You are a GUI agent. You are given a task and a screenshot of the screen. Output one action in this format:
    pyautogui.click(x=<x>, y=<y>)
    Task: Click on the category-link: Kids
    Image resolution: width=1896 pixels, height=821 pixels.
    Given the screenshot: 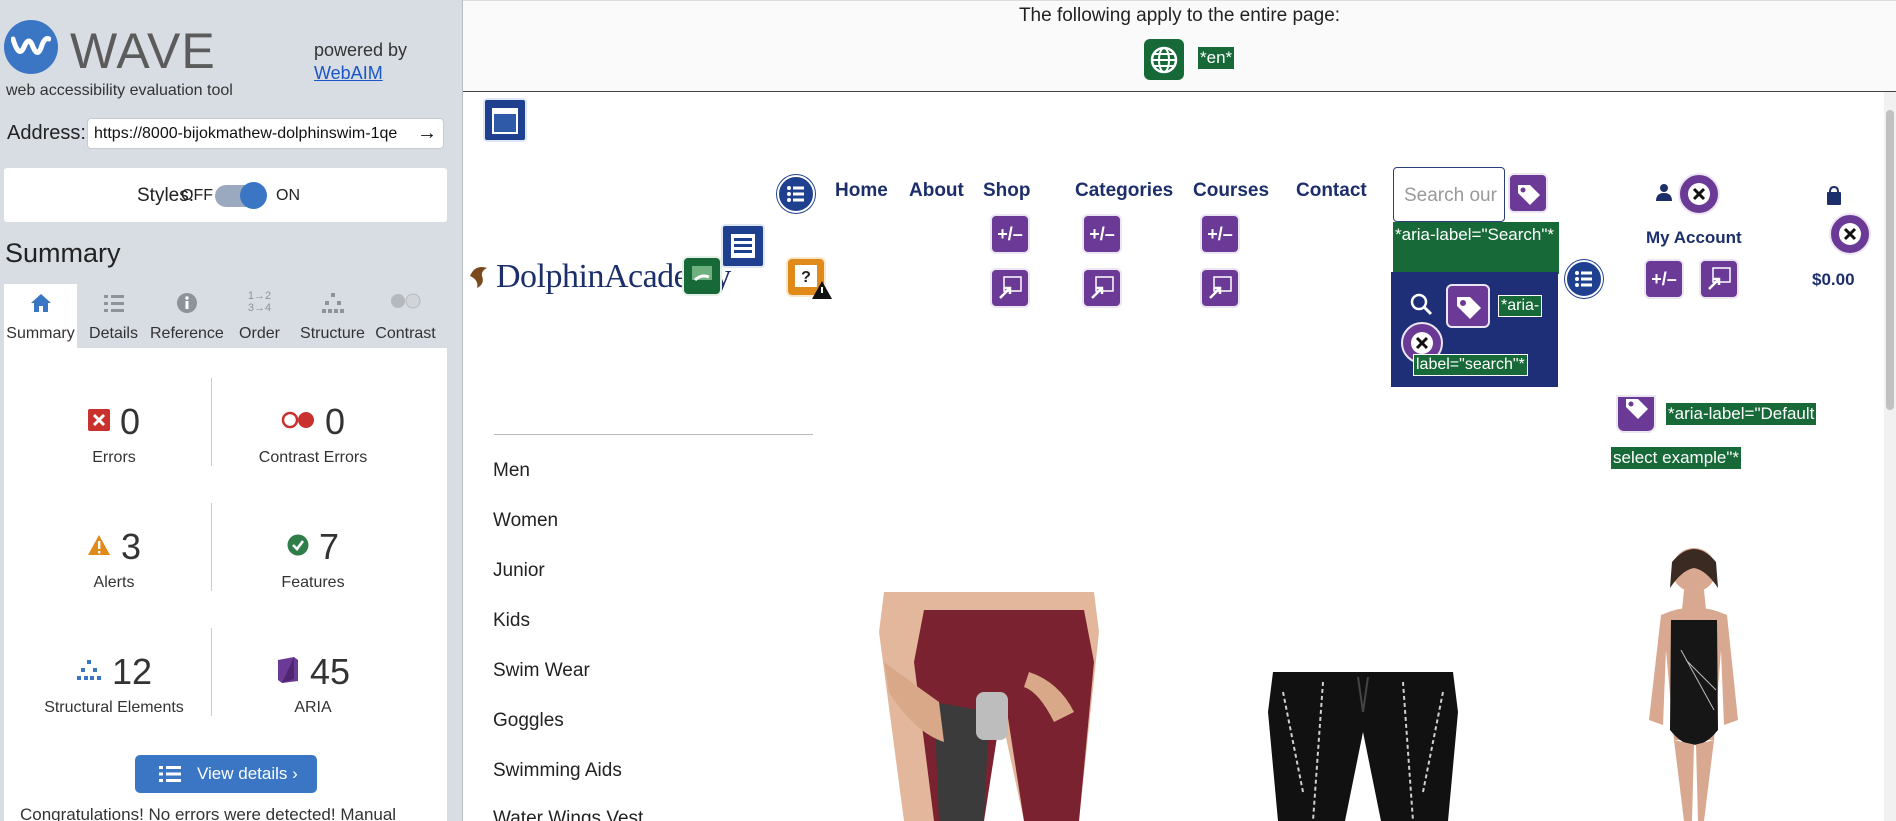 What is the action you would take?
    pyautogui.click(x=511, y=621)
    